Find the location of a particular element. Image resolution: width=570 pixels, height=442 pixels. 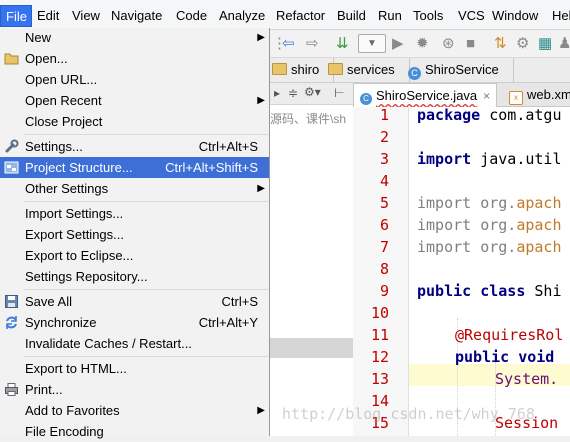

settings-icon: ⚙ is located at coordinates (522, 44).